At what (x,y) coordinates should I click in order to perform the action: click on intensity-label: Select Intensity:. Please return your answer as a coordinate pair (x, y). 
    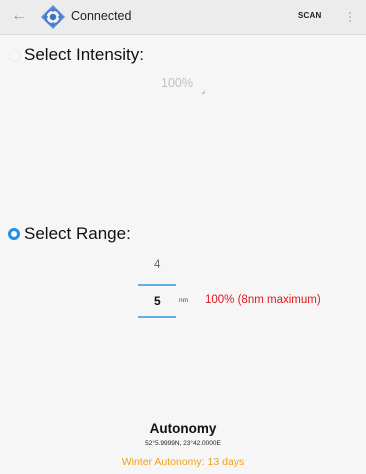
    Looking at the image, I should click on (84, 55).